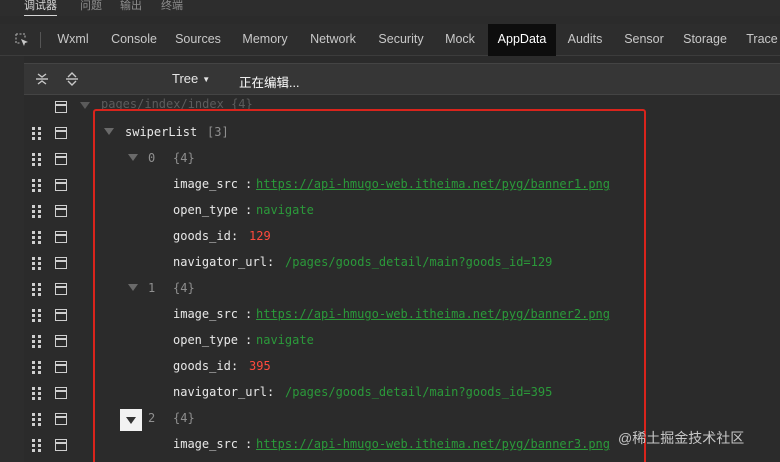 The image size is (780, 462). What do you see at coordinates (91, 6) in the screenshot?
I see `top-tab-problems: 问题` at bounding box center [91, 6].